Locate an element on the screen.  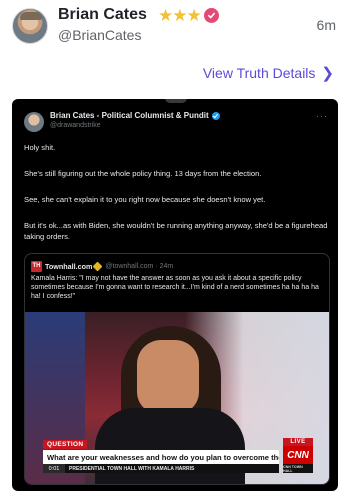
badge-row: ★ ★ ★ is located at coordinates (188, 15).